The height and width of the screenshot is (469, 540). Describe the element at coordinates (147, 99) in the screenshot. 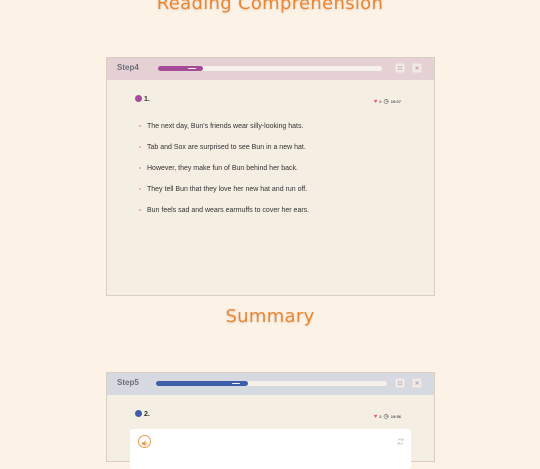

I see `step4-question-number: 1.` at that location.